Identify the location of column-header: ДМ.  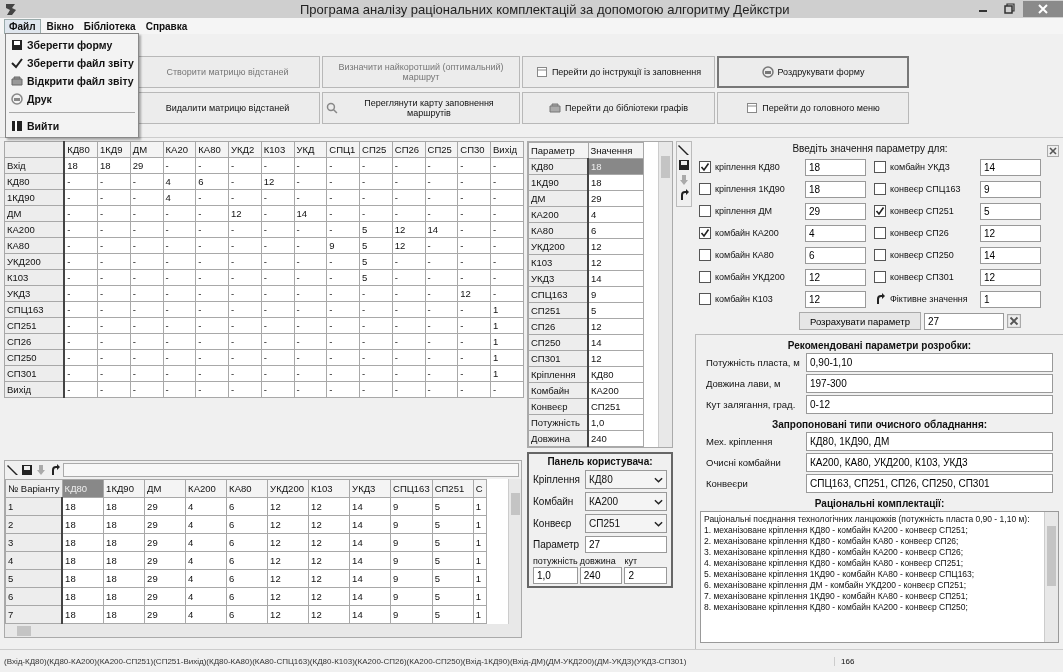
(165, 488).